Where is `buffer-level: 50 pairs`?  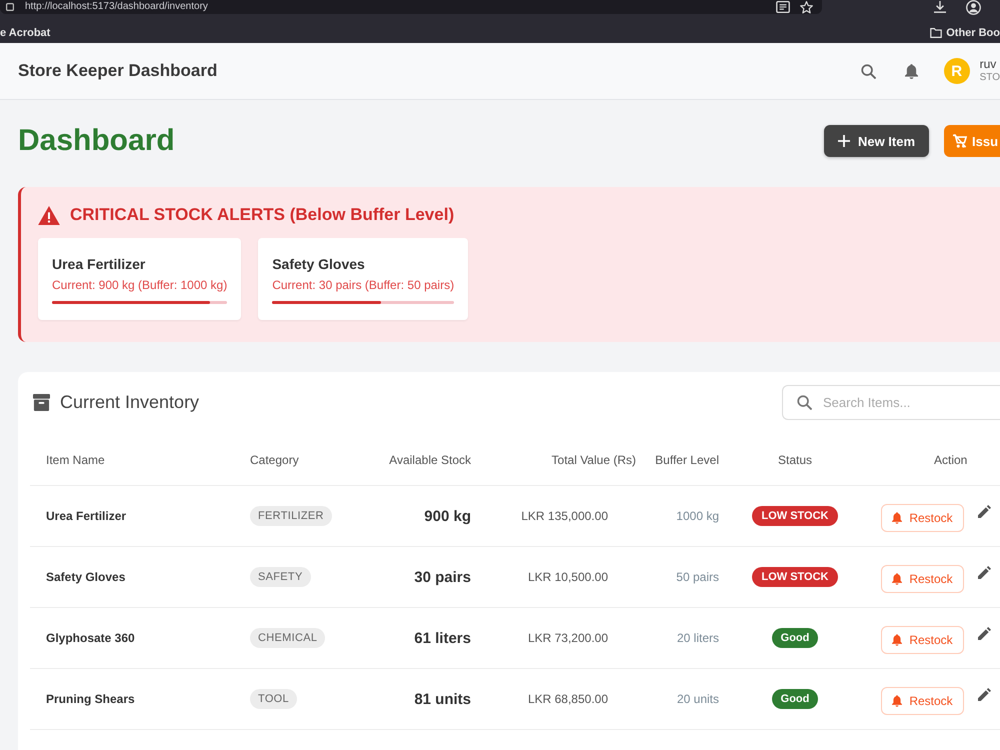
buffer-level: 50 pairs is located at coordinates (697, 577).